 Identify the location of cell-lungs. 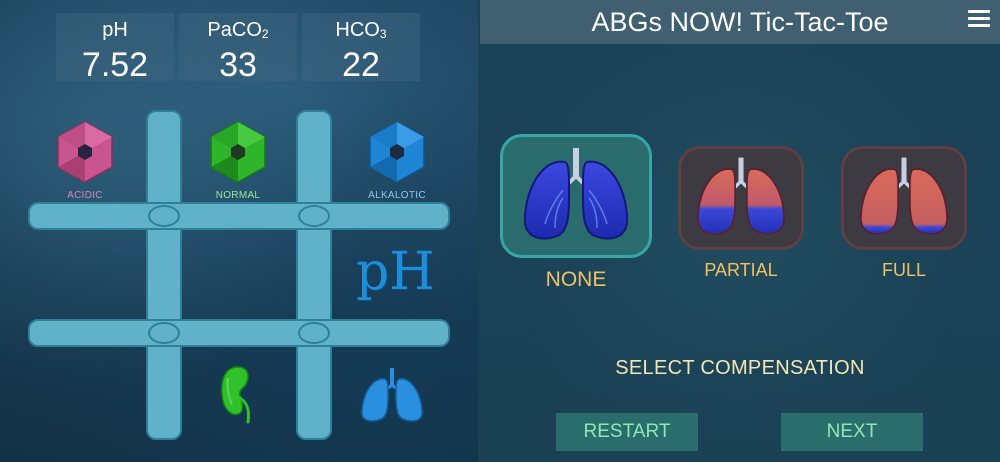
(392, 398).